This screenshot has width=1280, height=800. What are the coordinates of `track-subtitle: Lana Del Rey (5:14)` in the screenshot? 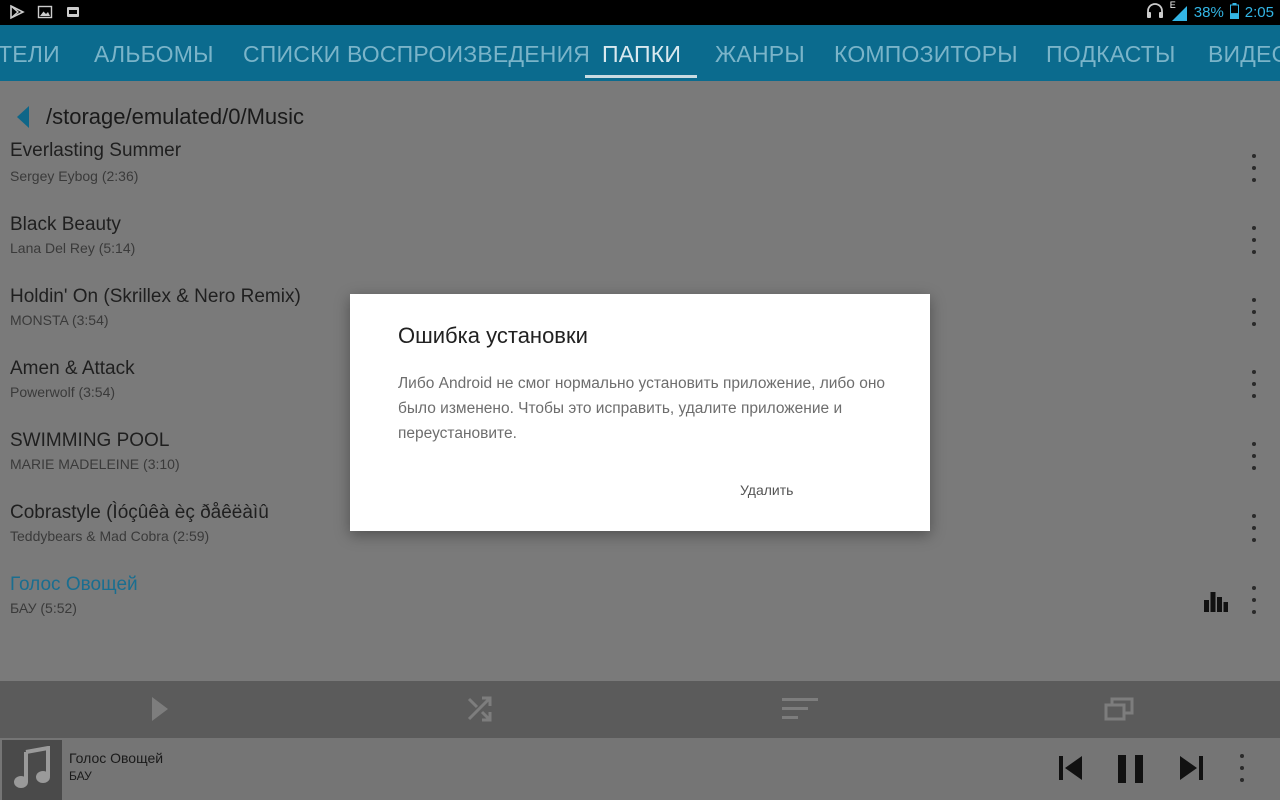 It's located at (73, 248).